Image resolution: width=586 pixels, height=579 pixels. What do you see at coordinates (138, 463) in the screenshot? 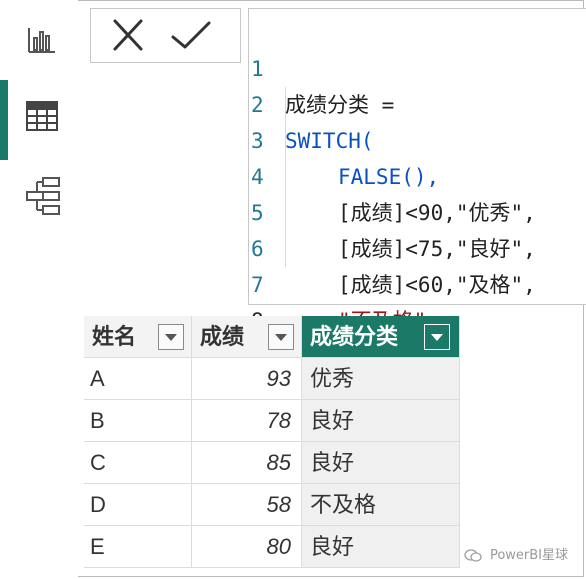
I see `cell-name: C` at bounding box center [138, 463].